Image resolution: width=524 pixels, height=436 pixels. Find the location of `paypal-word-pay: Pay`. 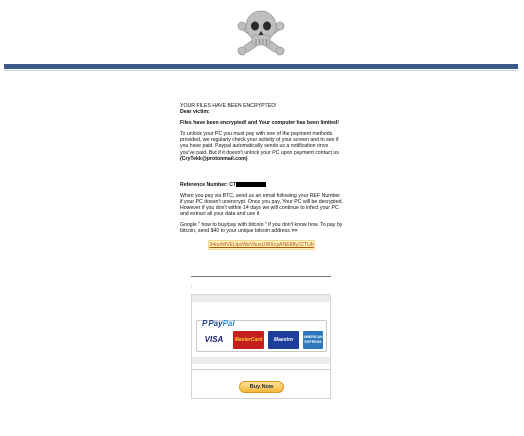

paypal-word-pay: Pay is located at coordinates (215, 323).